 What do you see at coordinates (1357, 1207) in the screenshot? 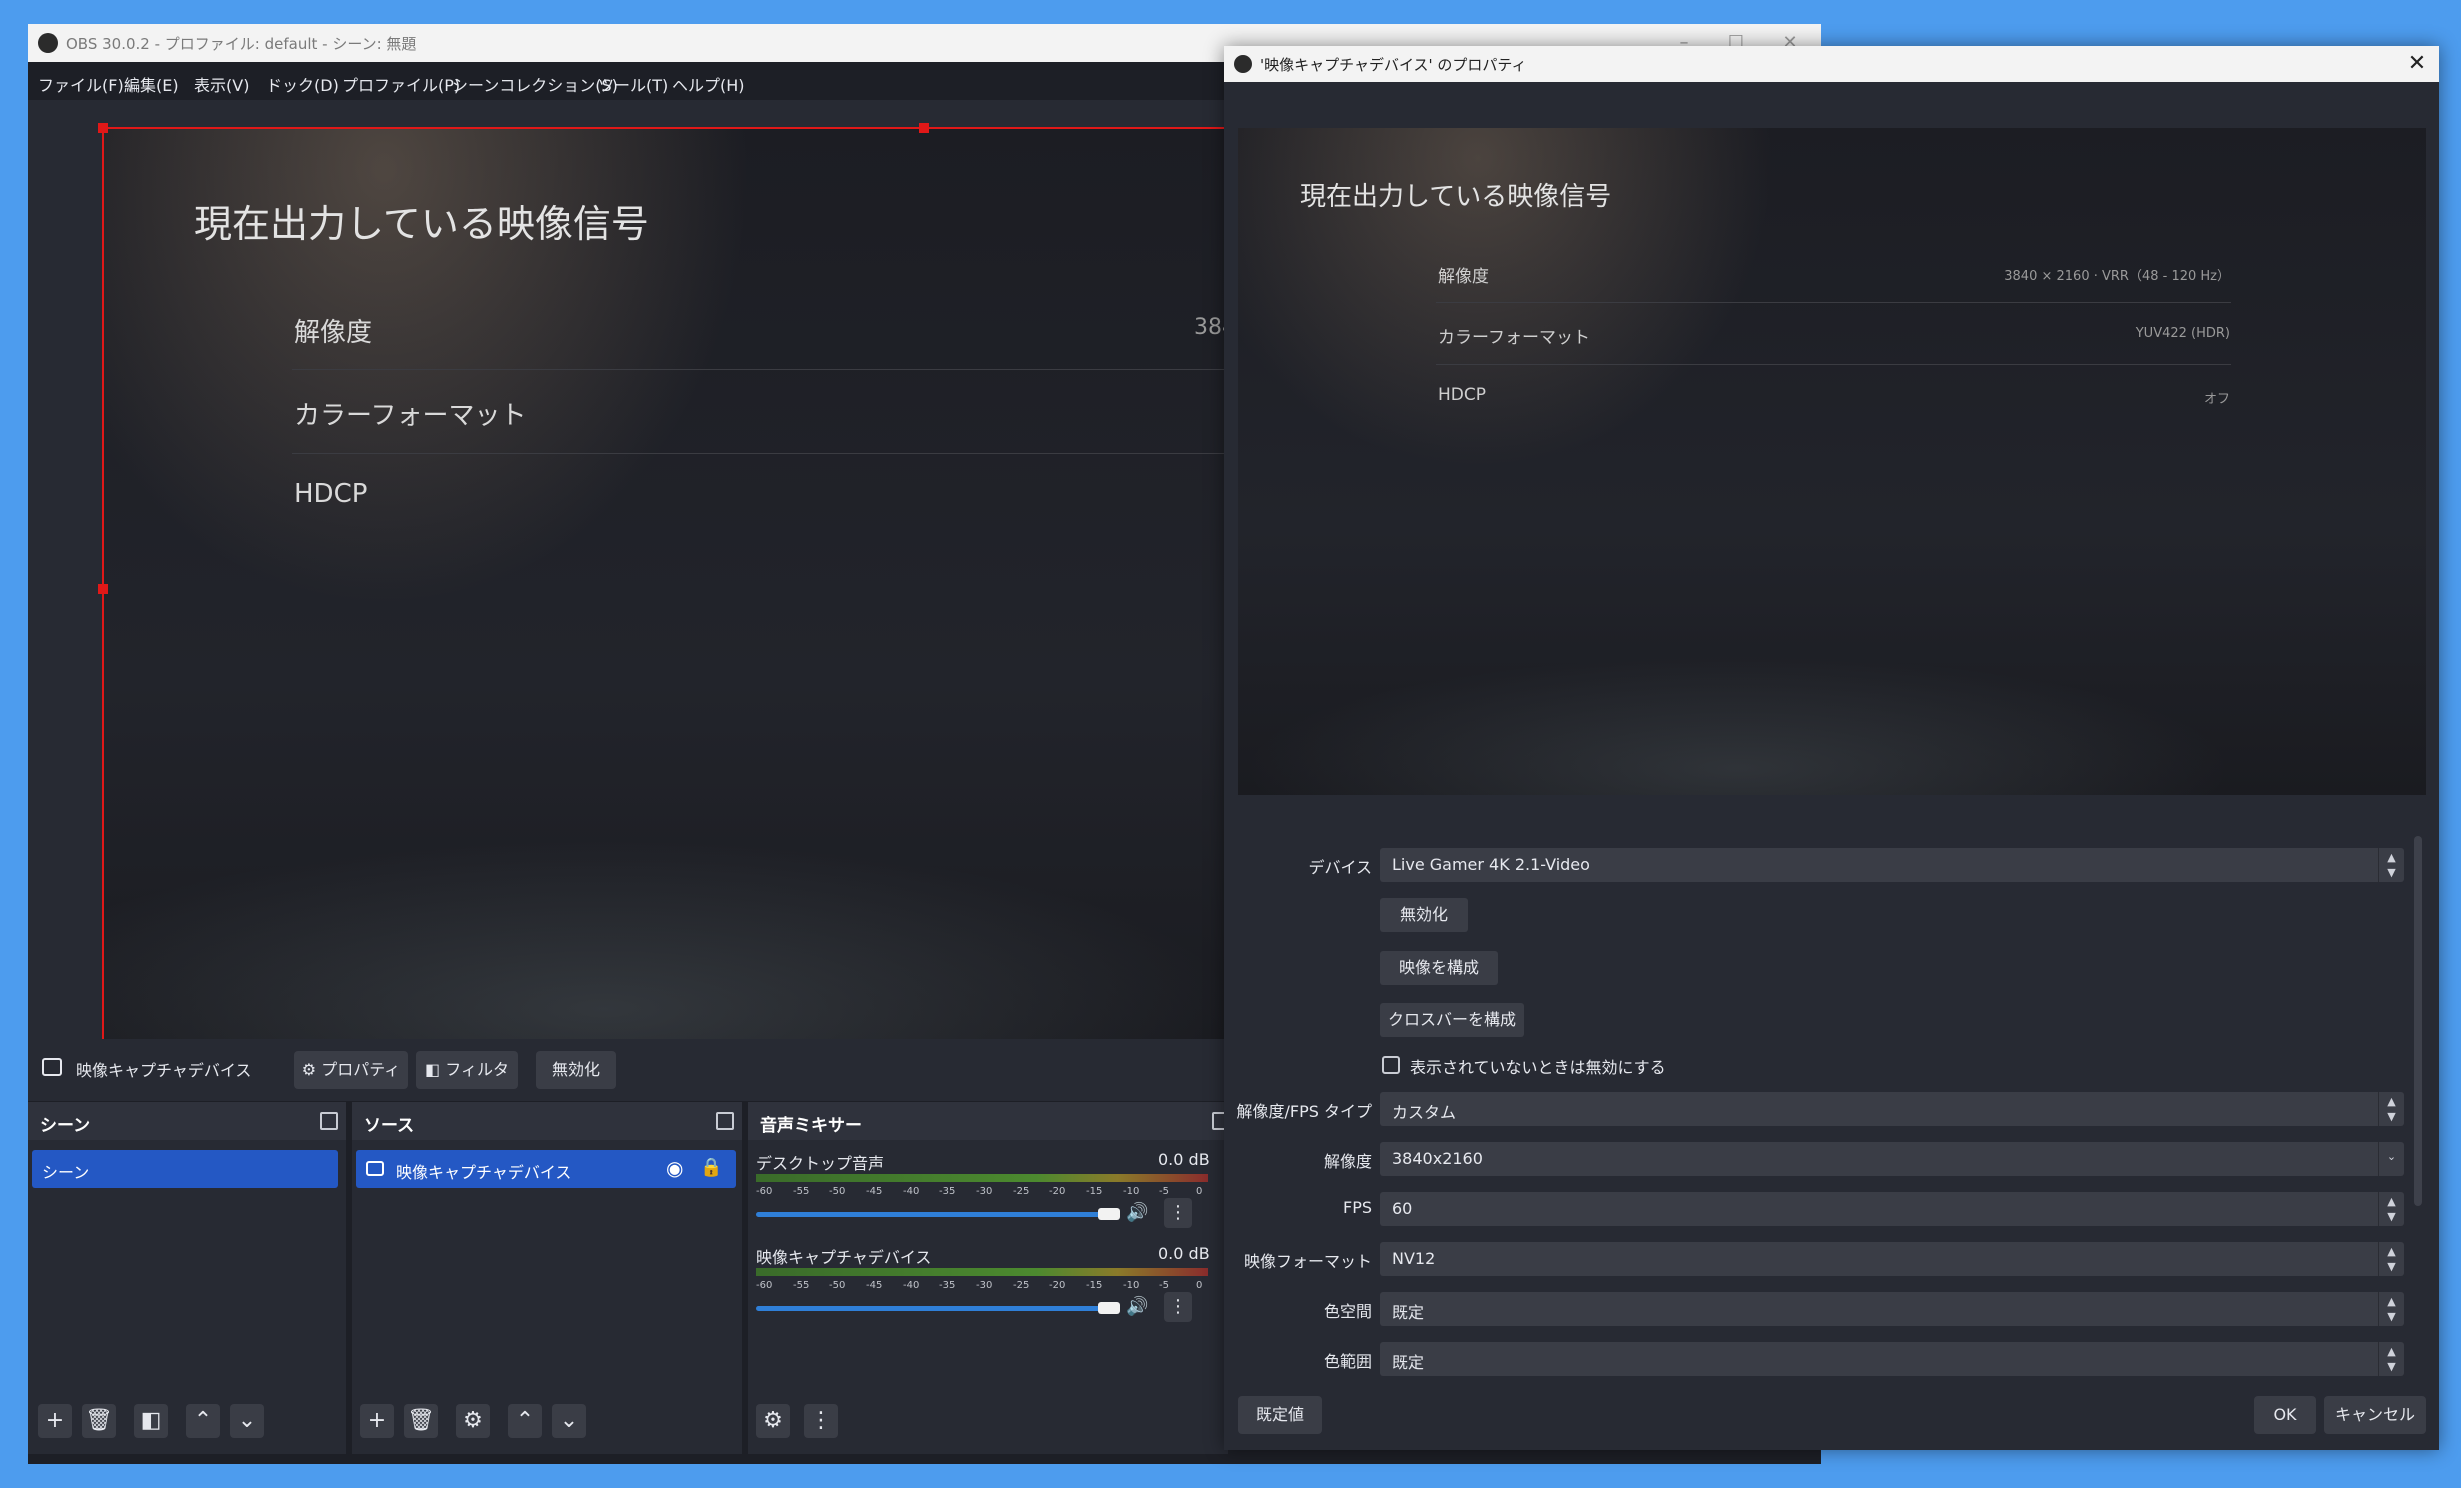
I see `fps-label: FPS` at bounding box center [1357, 1207].